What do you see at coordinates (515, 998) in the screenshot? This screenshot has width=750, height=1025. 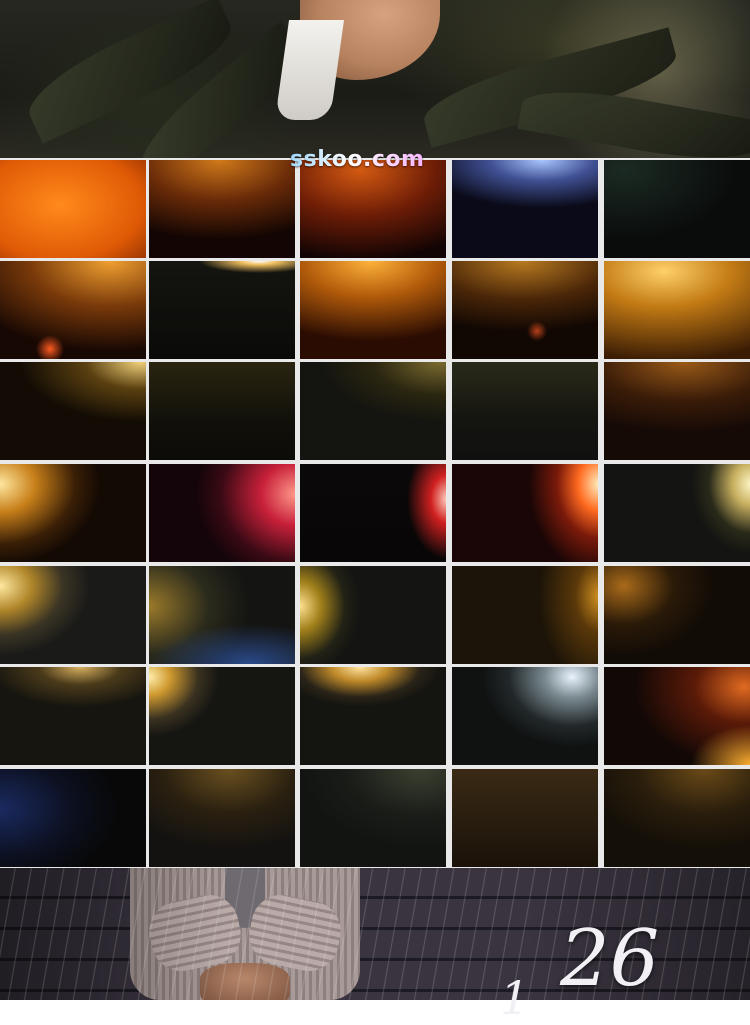 I see `script-numeral-prefix: 1` at bounding box center [515, 998].